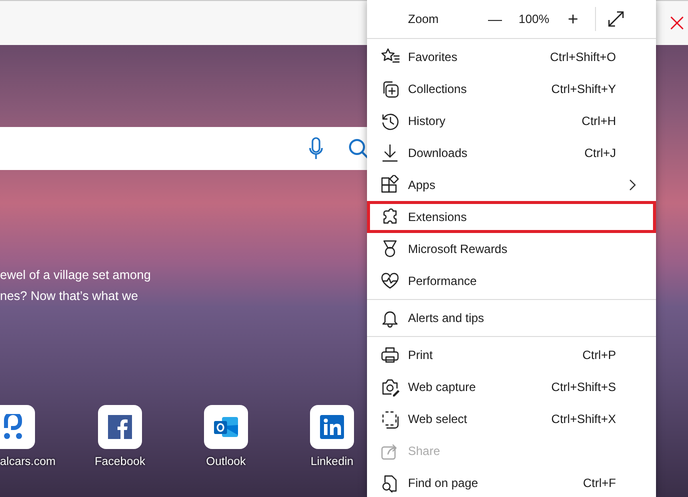  What do you see at coordinates (443, 281) in the screenshot?
I see `item-label: Performance` at bounding box center [443, 281].